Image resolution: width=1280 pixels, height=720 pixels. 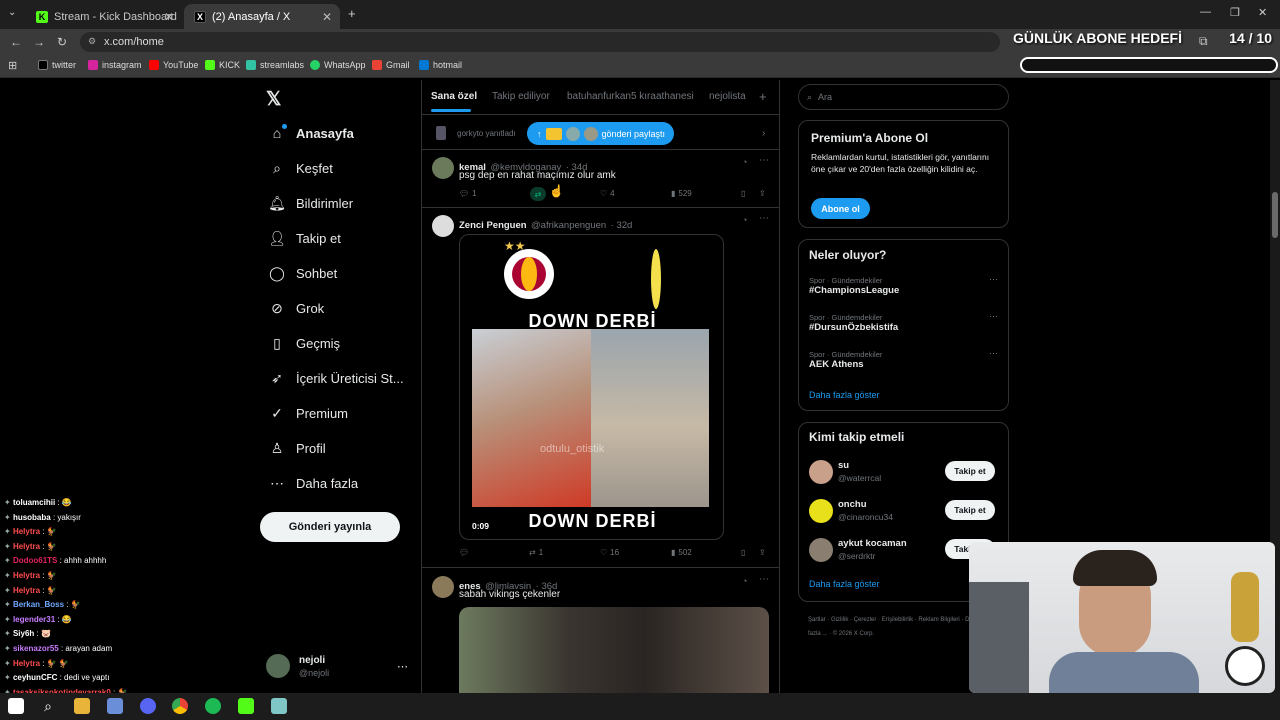 What do you see at coordinates (540, 42) in the screenshot?
I see `url-input: ⚙ x.com/home` at bounding box center [540, 42].